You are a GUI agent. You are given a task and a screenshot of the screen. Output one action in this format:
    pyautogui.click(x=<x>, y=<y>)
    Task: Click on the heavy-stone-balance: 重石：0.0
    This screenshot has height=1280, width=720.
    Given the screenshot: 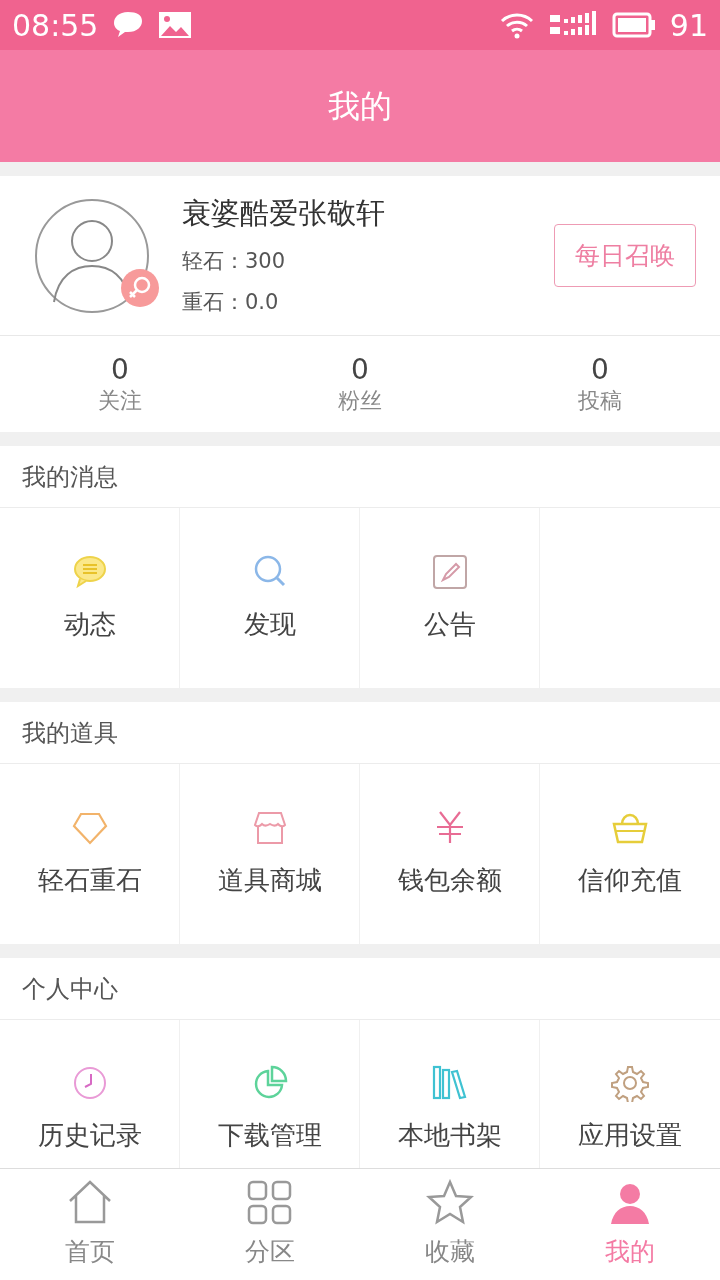 What is the action you would take?
    pyautogui.click(x=231, y=303)
    